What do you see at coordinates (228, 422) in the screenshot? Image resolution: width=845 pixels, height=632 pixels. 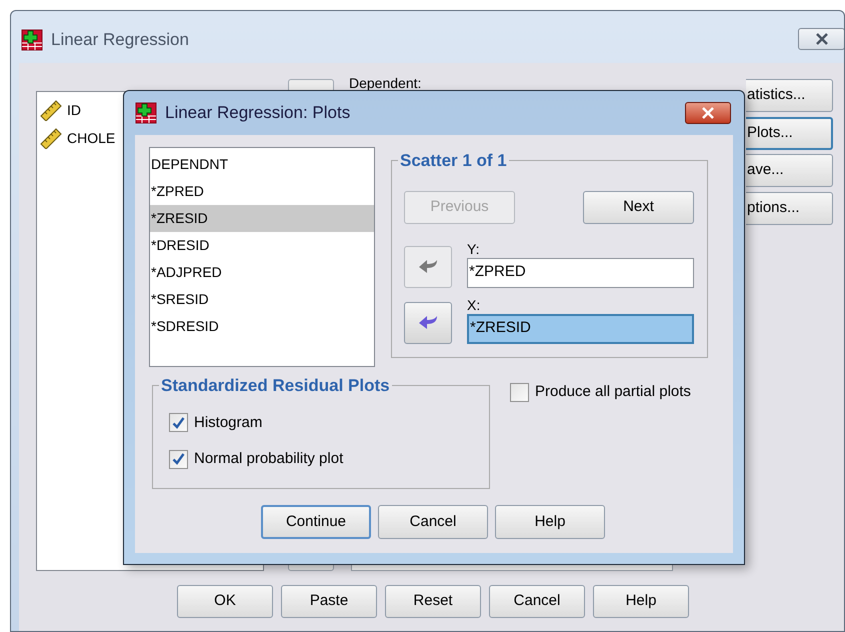 I see `checkbox-label: Histogram` at bounding box center [228, 422].